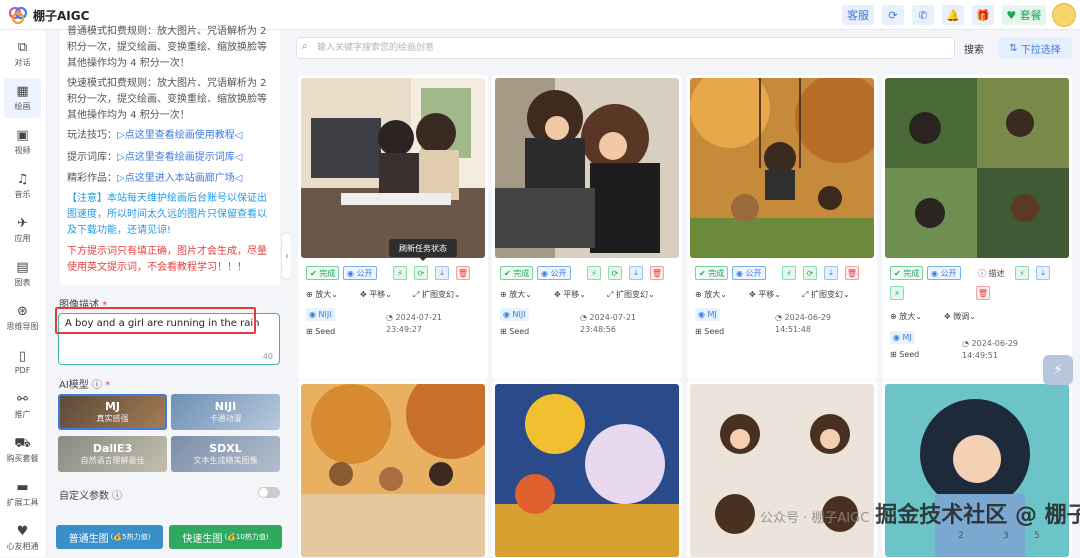 This screenshot has height=558, width=1080. I want to click on notice-alert: 使用英文提示词，不会看教程学习！！！, so click(157, 267).